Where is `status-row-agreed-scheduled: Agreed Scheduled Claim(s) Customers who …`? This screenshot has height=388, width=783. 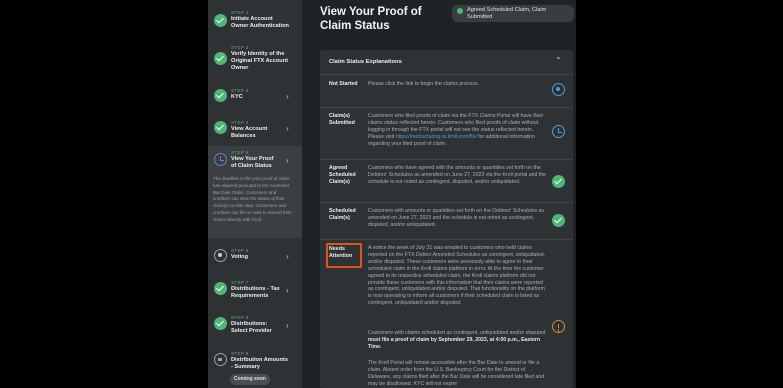 status-row-agreed-scheduled: Agreed Scheduled Claim(s) Customers who … is located at coordinates (446, 181).